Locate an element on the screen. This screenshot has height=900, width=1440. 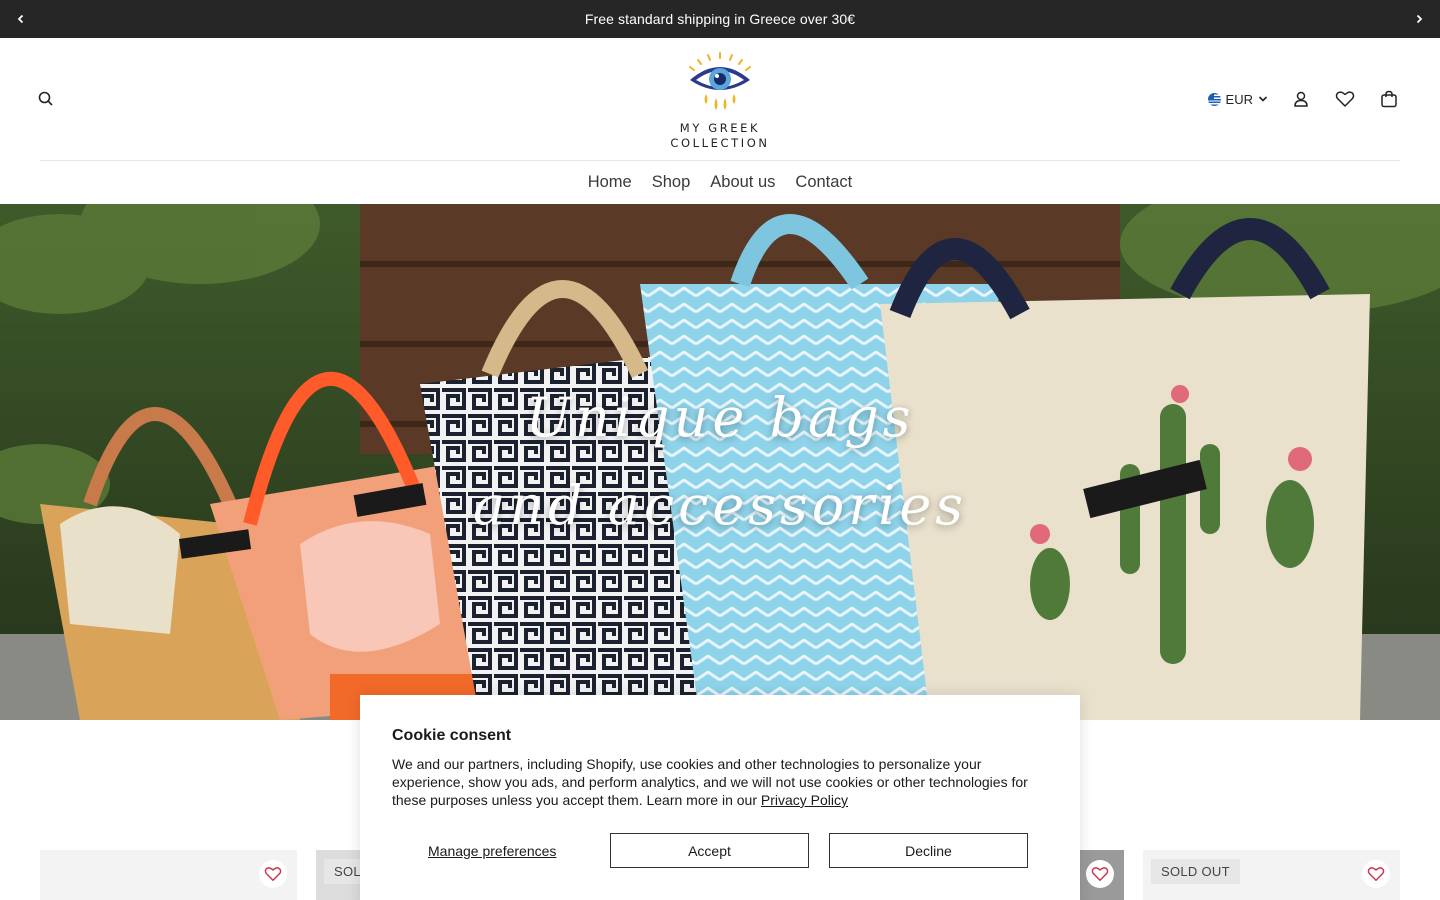
evil-eye-logo-icon is located at coordinates (720, 81).